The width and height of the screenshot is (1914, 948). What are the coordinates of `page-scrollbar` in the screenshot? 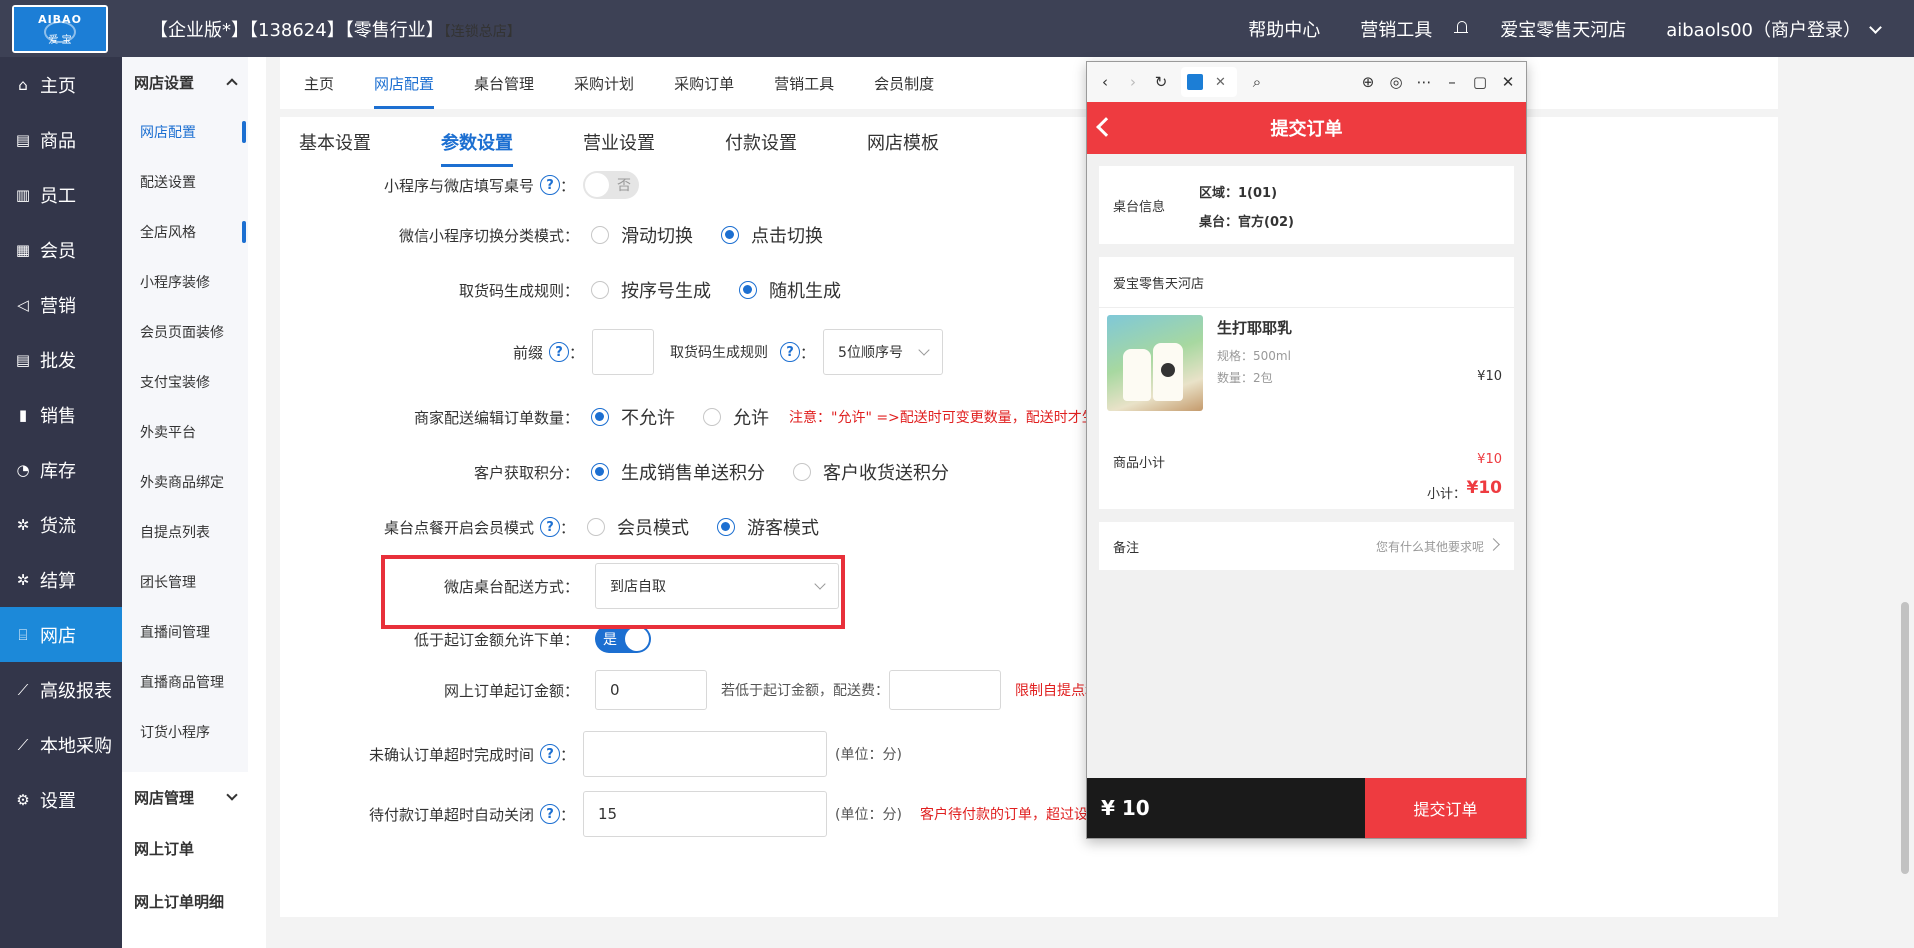 It's located at (1905, 502).